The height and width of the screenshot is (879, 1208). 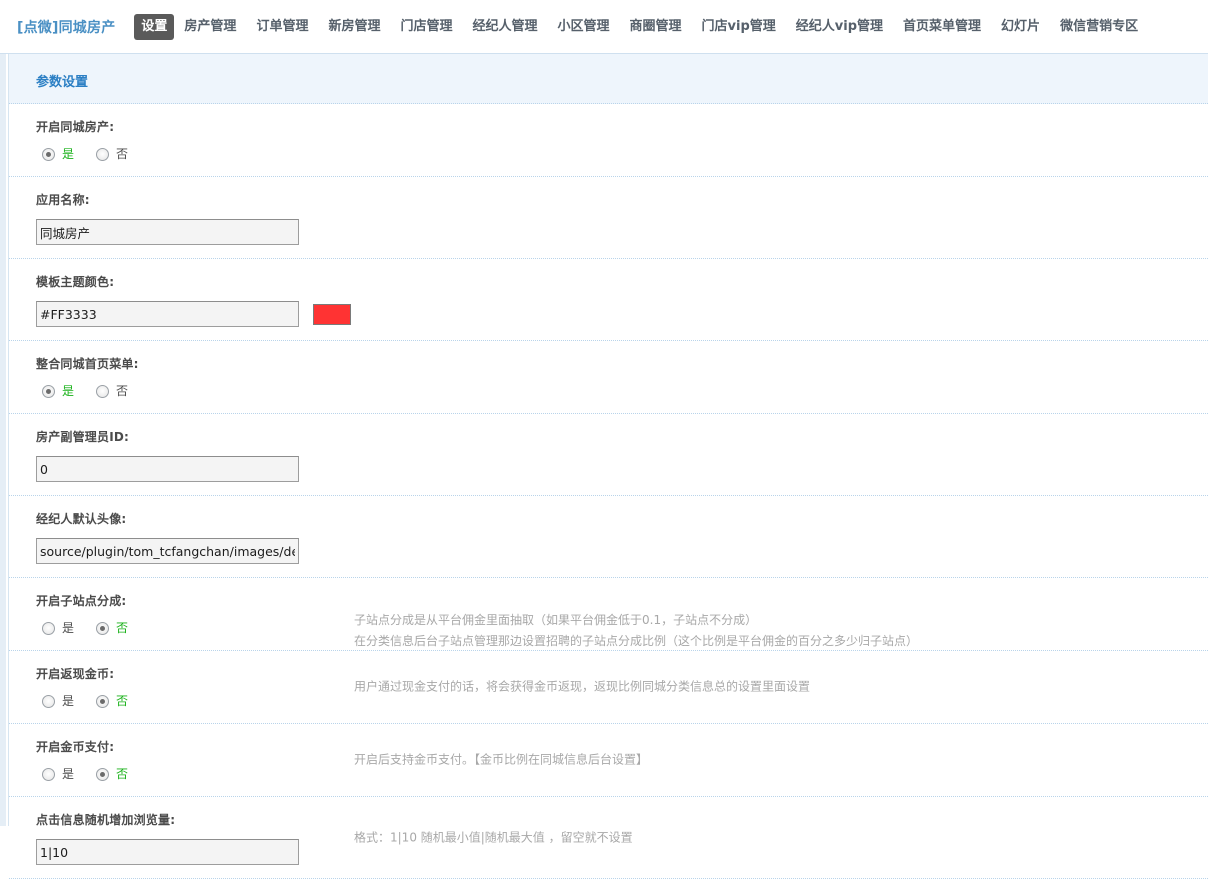 What do you see at coordinates (167, 232) in the screenshot?
I see `app-name-input` at bounding box center [167, 232].